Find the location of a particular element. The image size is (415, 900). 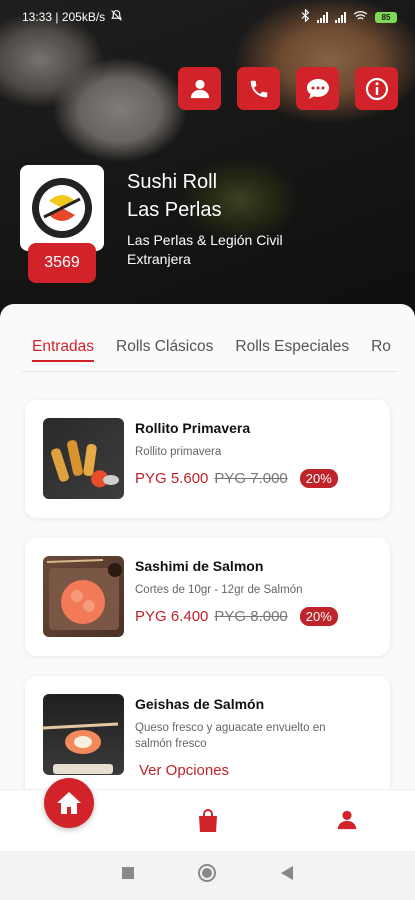

product-name: Rollito Primavera is located at coordinates (193, 428).